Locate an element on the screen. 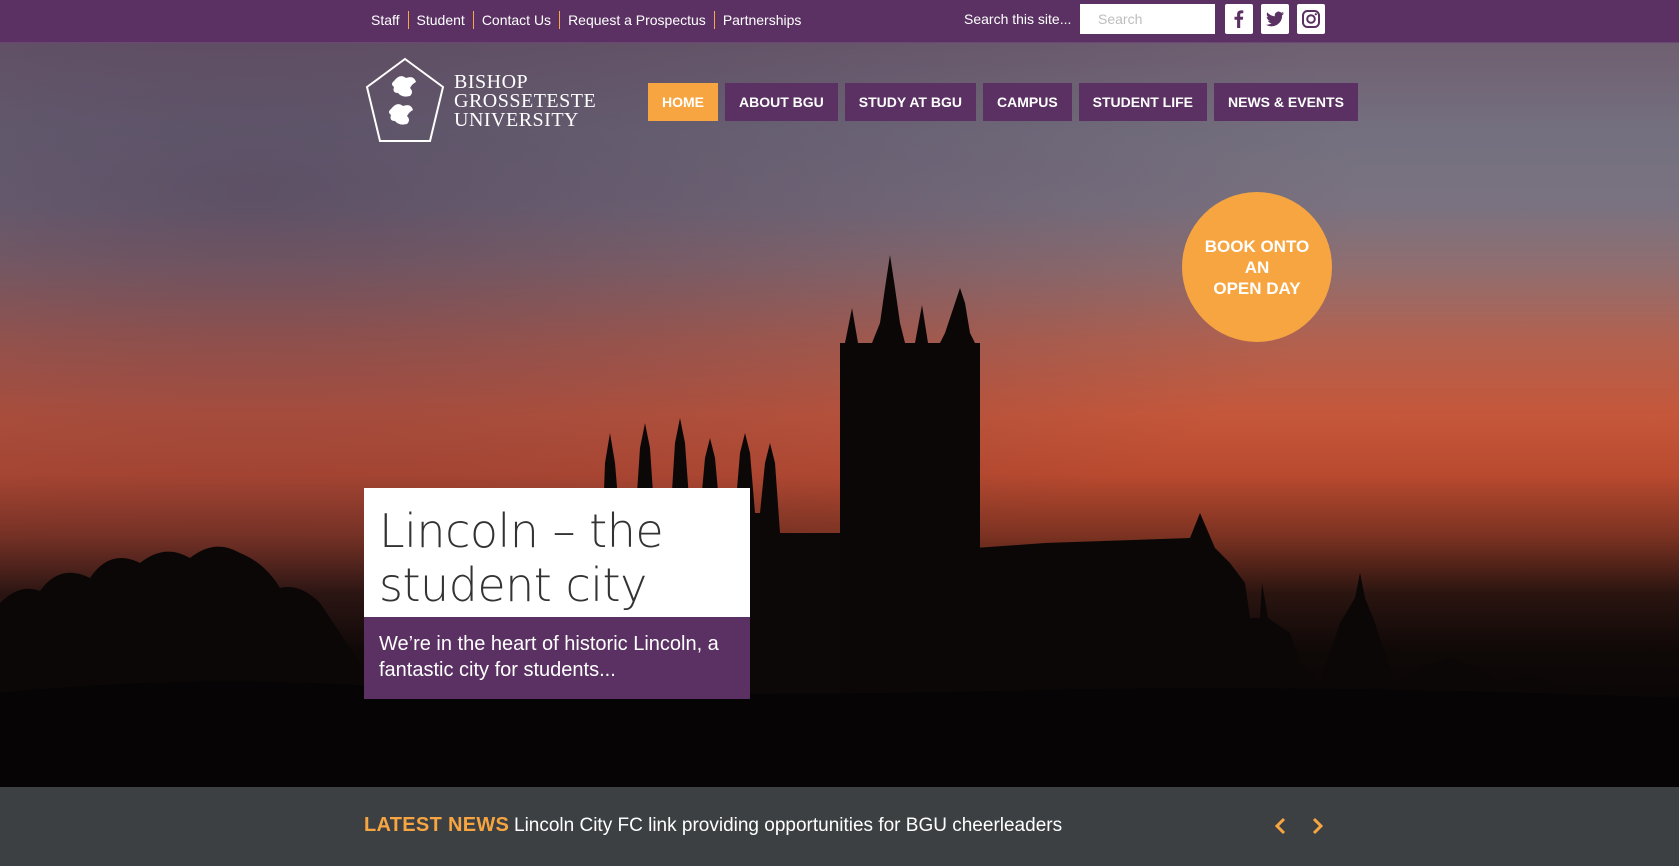 This screenshot has height=866, width=1679. request-prospectus-link: Request a Prospectus is located at coordinates (636, 20).